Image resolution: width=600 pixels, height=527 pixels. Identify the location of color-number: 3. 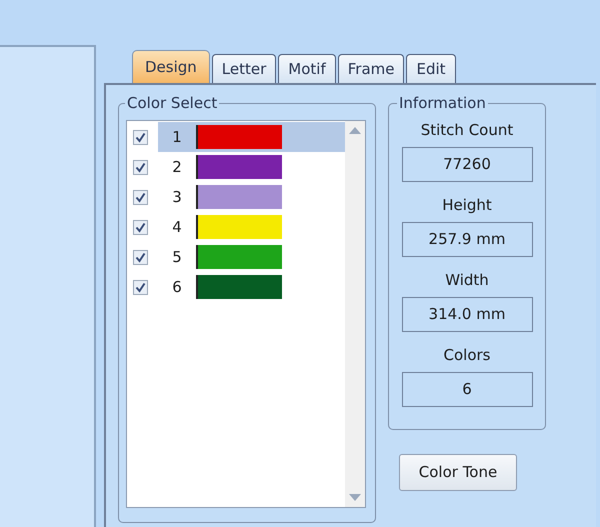
(177, 197).